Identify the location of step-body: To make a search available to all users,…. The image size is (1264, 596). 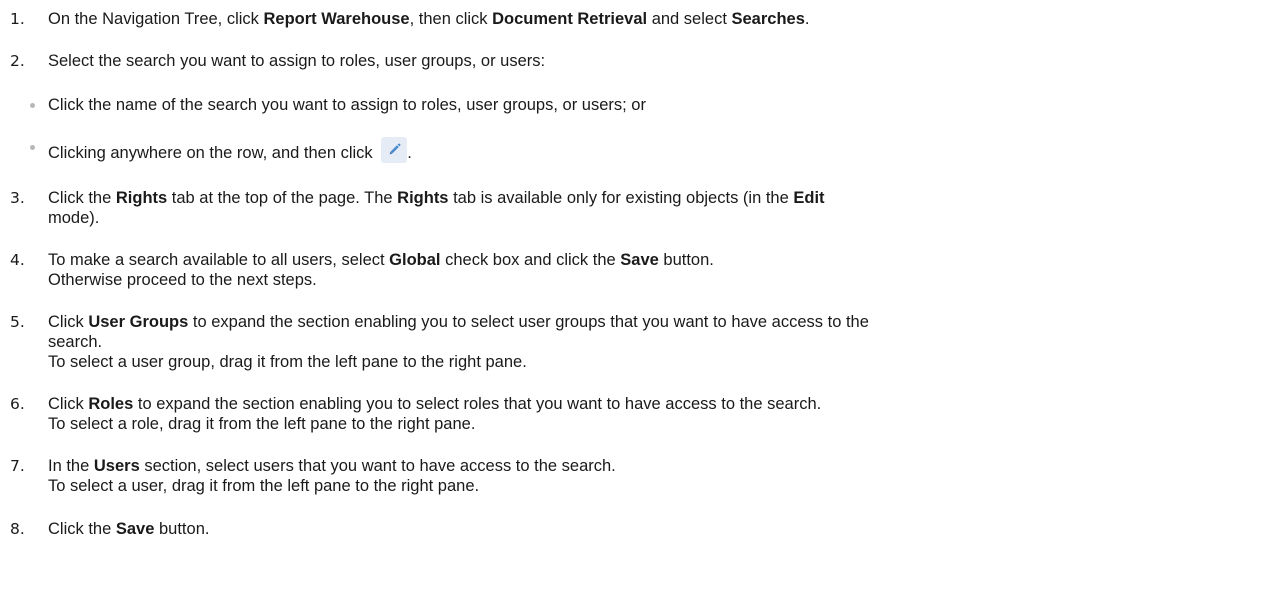
(648, 270).